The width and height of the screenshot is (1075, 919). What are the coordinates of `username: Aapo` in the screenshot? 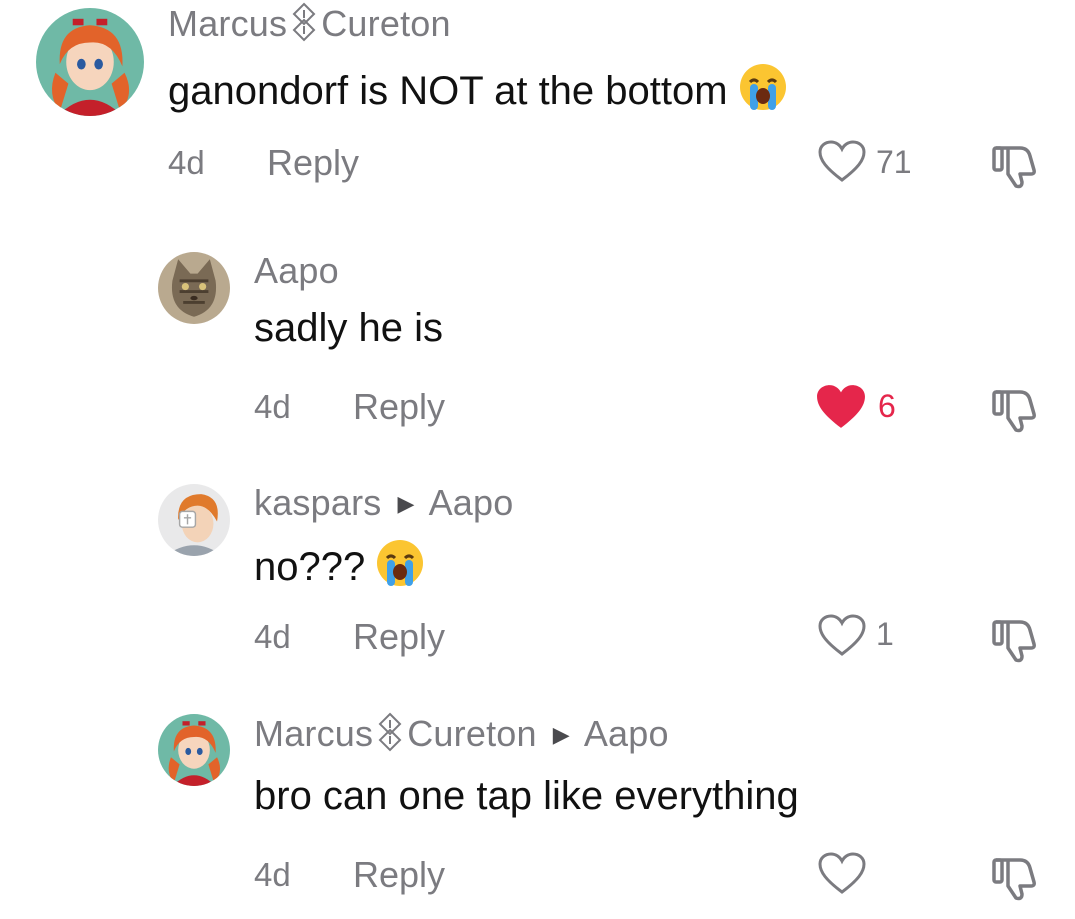 It's located at (296, 270).